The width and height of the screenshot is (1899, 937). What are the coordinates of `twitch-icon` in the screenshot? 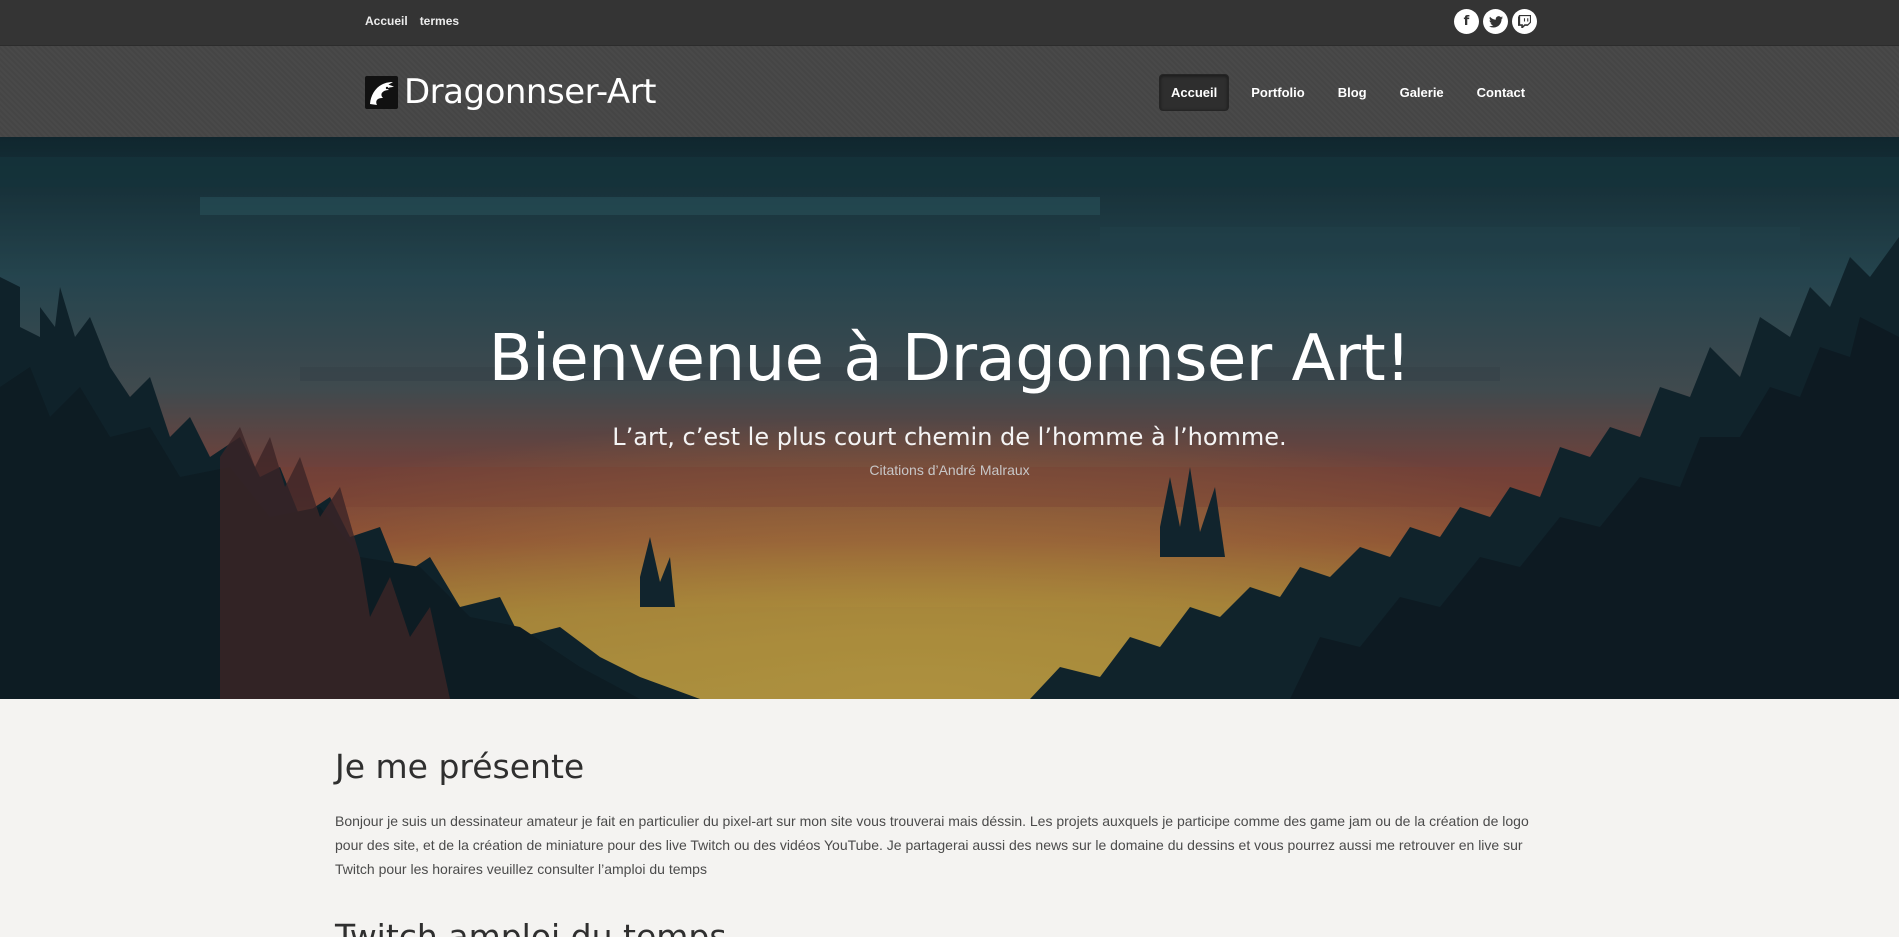 It's located at (1524, 21).